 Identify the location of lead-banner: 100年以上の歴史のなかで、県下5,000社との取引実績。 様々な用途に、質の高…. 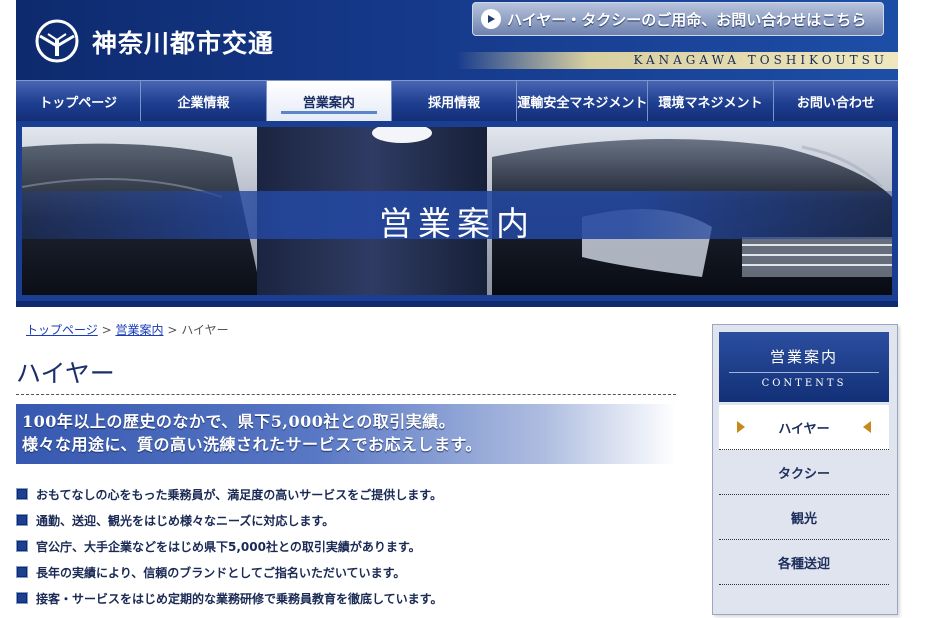
(346, 434).